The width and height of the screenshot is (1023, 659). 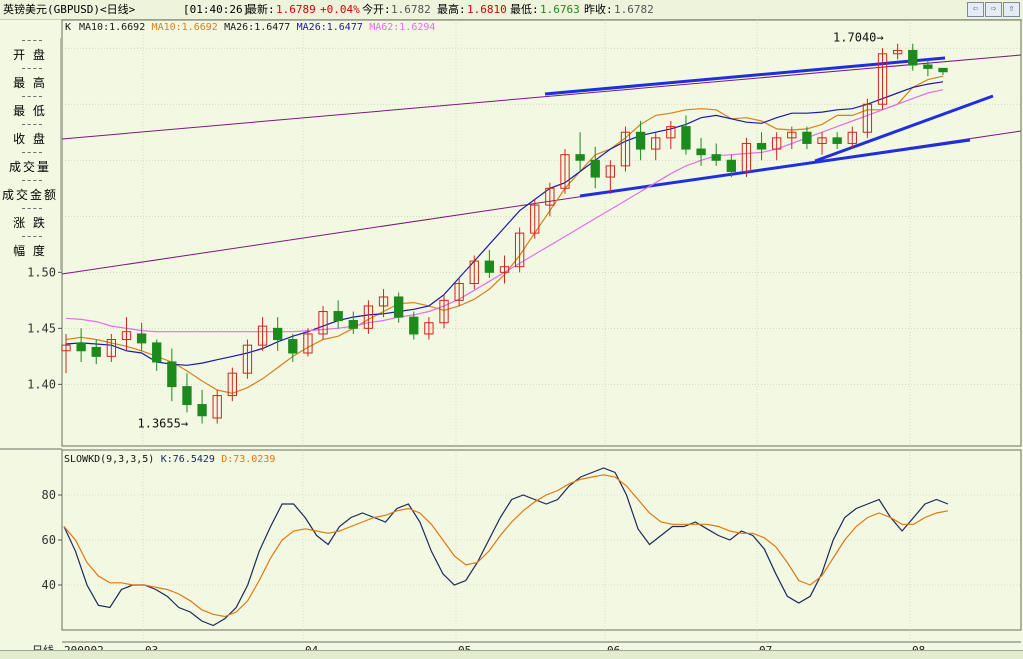 What do you see at coordinates (411, 9) in the screenshot?
I see `open-value: 1.6782` at bounding box center [411, 9].